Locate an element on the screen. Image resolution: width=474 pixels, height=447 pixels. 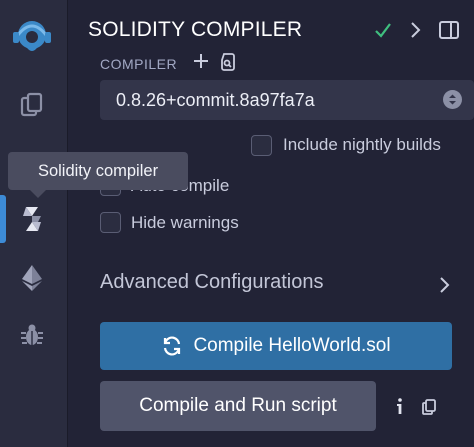
panel-title: SOLIDITY COMPILER is located at coordinates (195, 29).